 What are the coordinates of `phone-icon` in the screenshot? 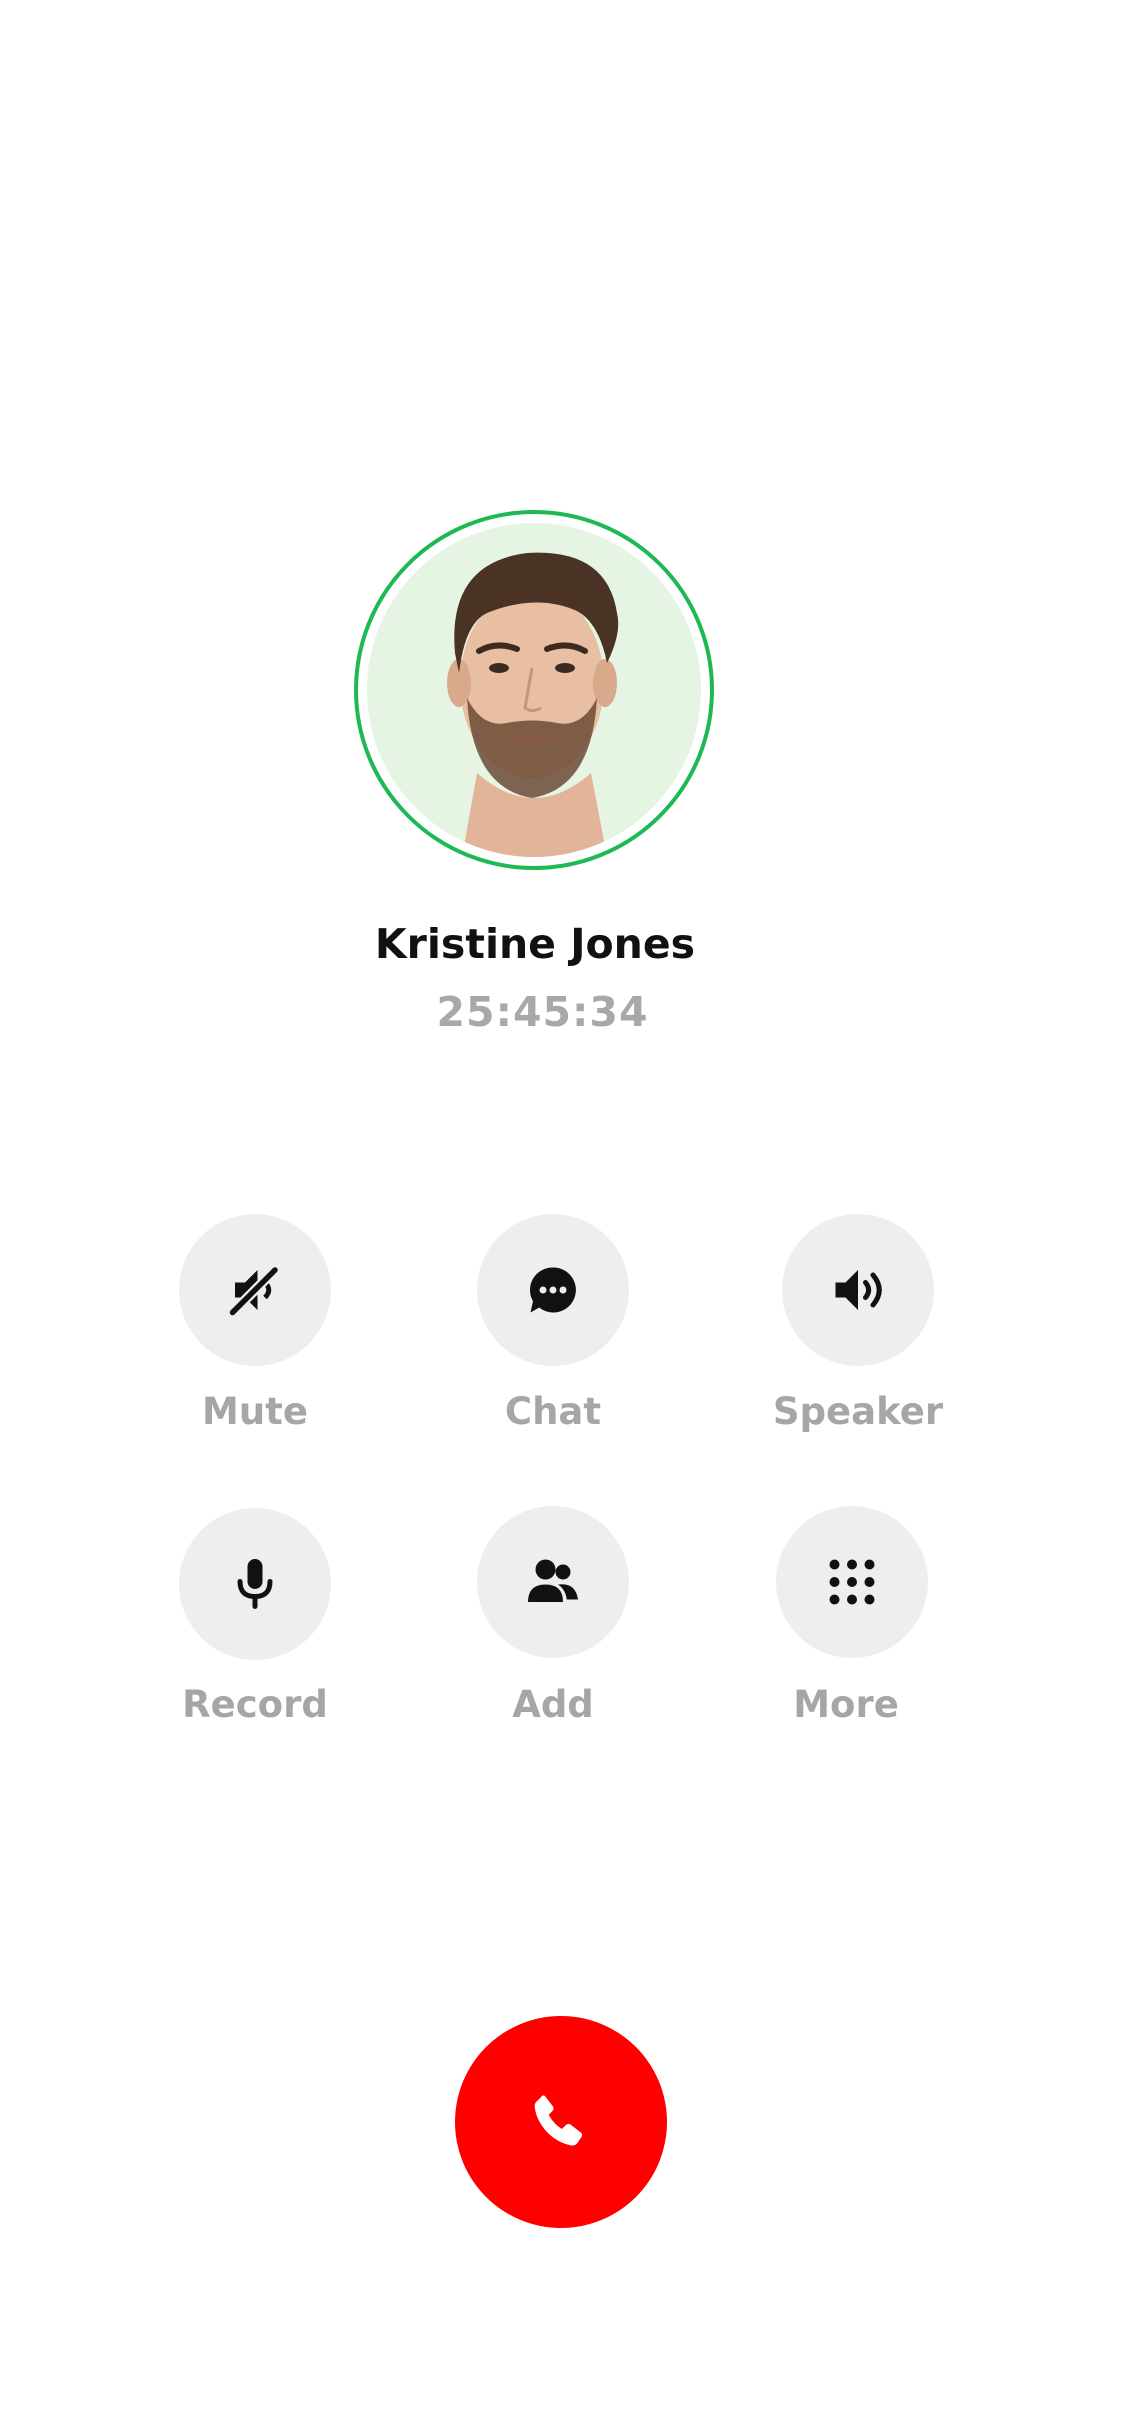 It's located at (561, 2122).